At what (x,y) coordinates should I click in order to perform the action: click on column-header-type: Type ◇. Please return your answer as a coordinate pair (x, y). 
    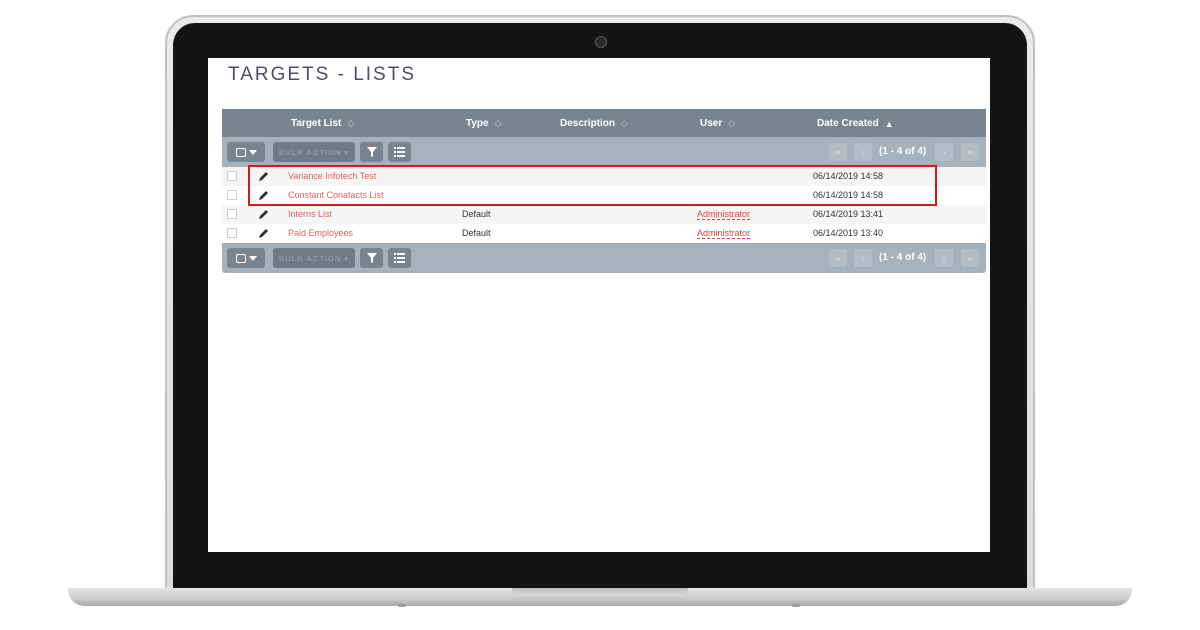
    Looking at the image, I should click on (484, 123).